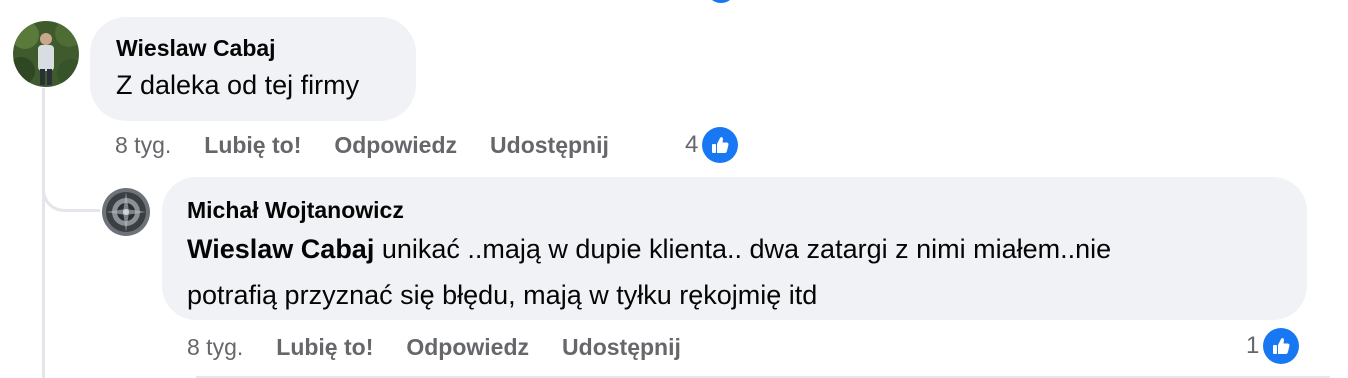  I want to click on thread-connector-branch, so click(71, 186).